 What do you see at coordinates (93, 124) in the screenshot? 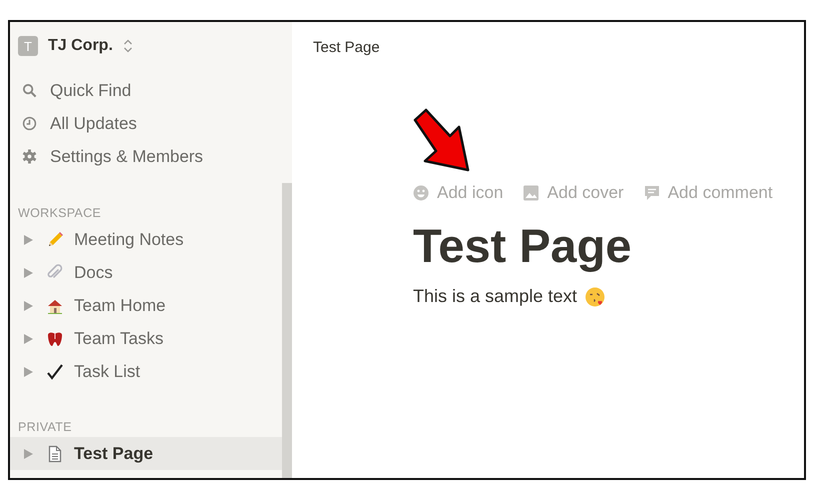
I see `nav-item: All Updates` at bounding box center [93, 124].